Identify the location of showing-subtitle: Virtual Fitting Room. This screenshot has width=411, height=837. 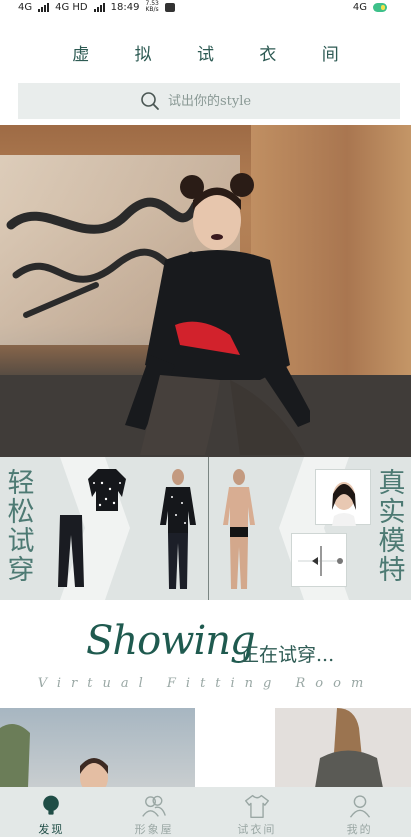
(205, 683).